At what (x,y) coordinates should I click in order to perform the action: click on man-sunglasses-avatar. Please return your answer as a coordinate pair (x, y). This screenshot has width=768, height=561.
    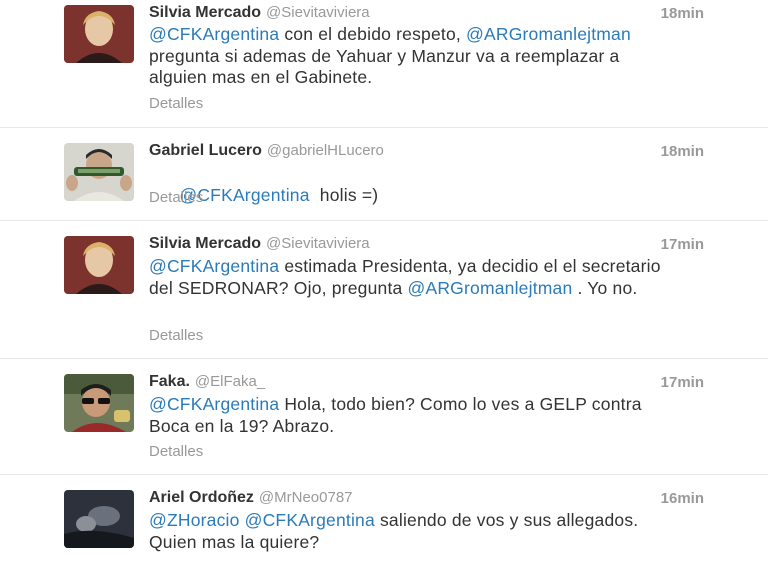
    Looking at the image, I should click on (99, 403).